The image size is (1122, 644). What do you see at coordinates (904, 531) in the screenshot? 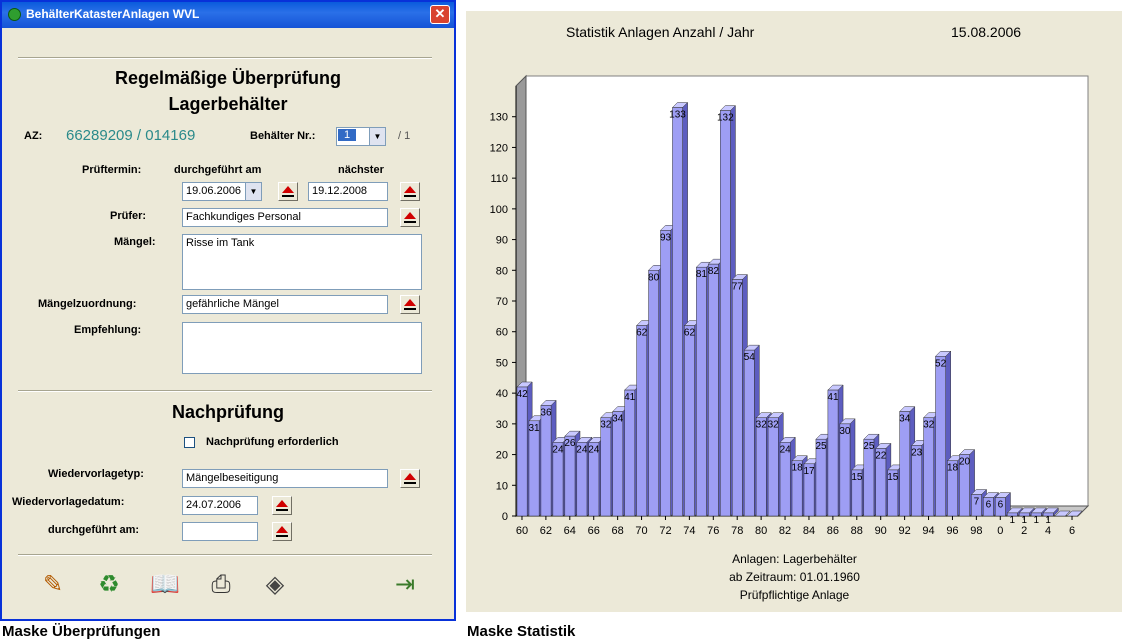
I see `x-tick-label: 92` at bounding box center [904, 531].